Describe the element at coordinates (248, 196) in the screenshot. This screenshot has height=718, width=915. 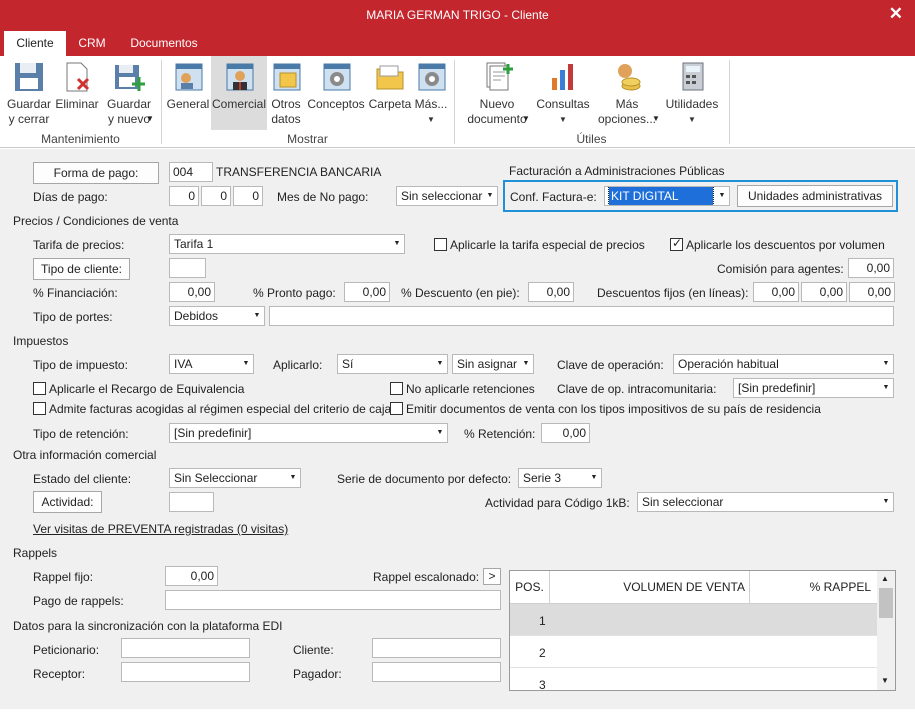
I see `payment-day-3-input: 0` at that location.